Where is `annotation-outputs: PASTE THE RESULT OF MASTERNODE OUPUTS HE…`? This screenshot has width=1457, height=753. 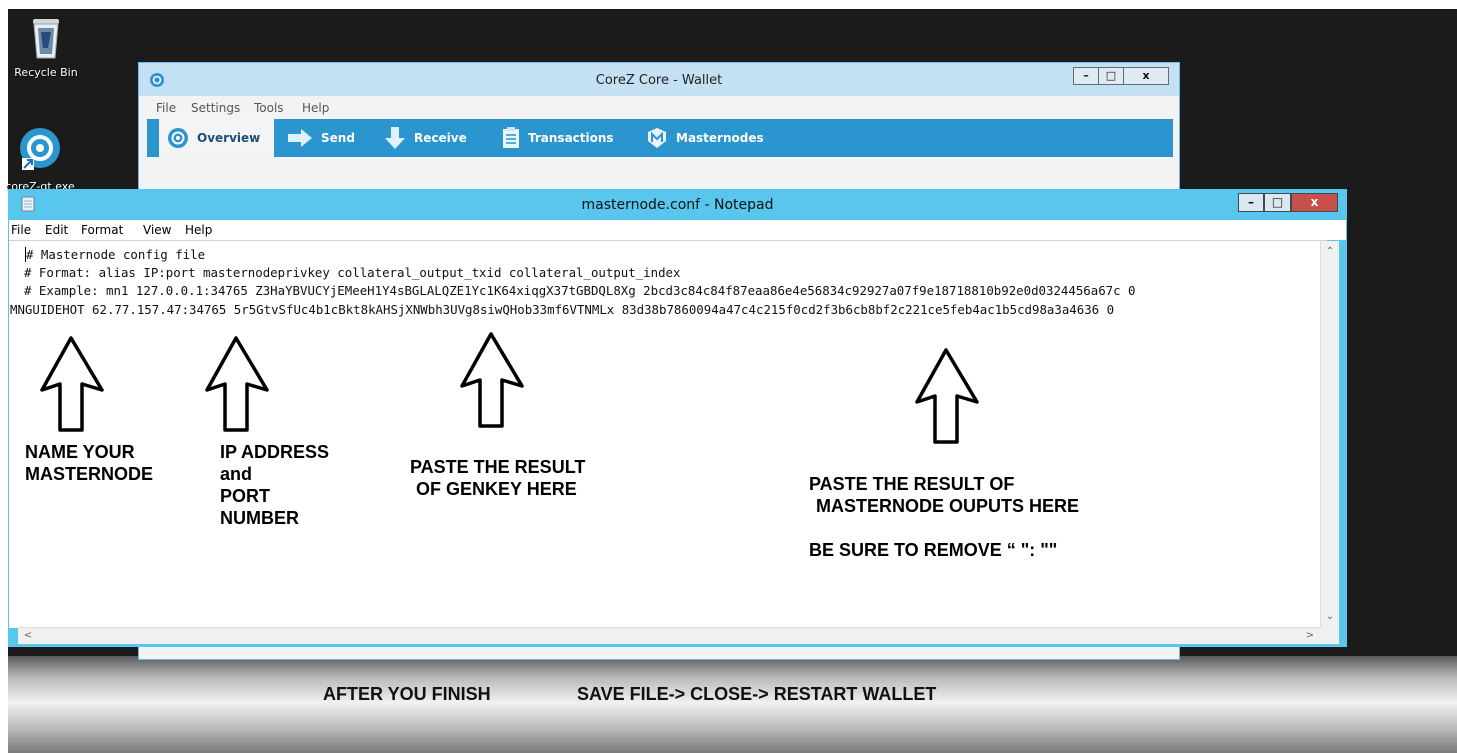 annotation-outputs: PASTE THE RESULT OF MASTERNODE OUPUTS HE… is located at coordinates (944, 495).